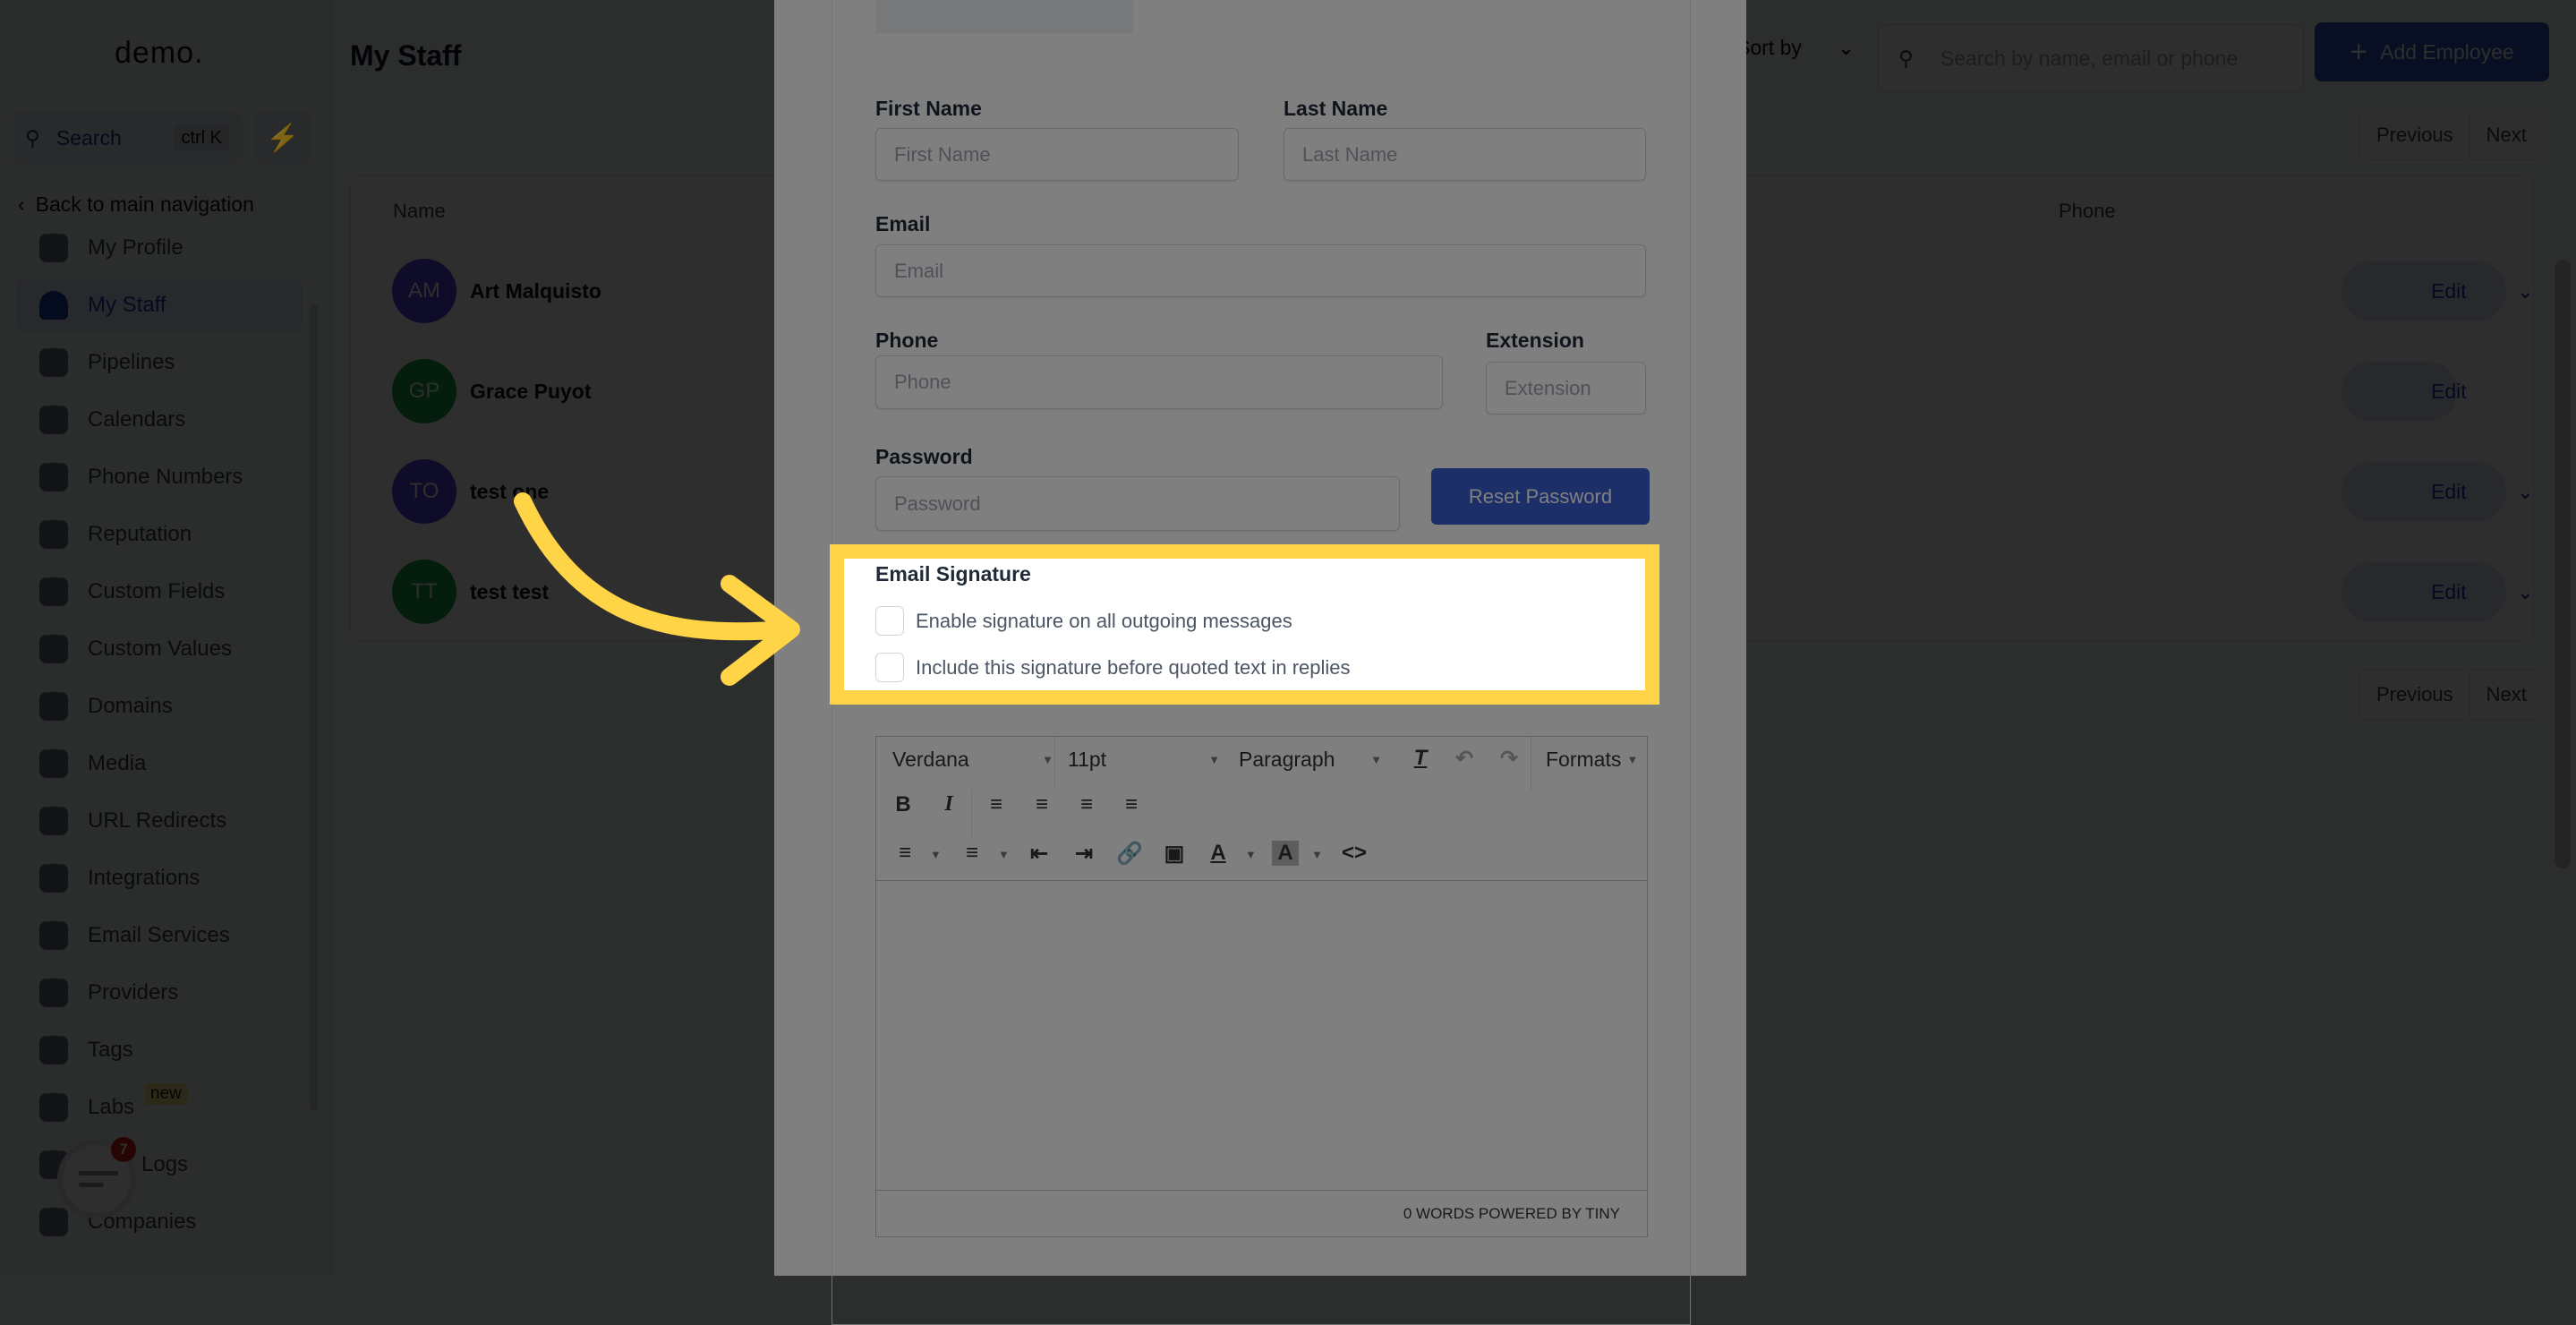  Describe the element at coordinates (1039, 854) in the screenshot. I see `outdent-icon: ⇤` at that location.